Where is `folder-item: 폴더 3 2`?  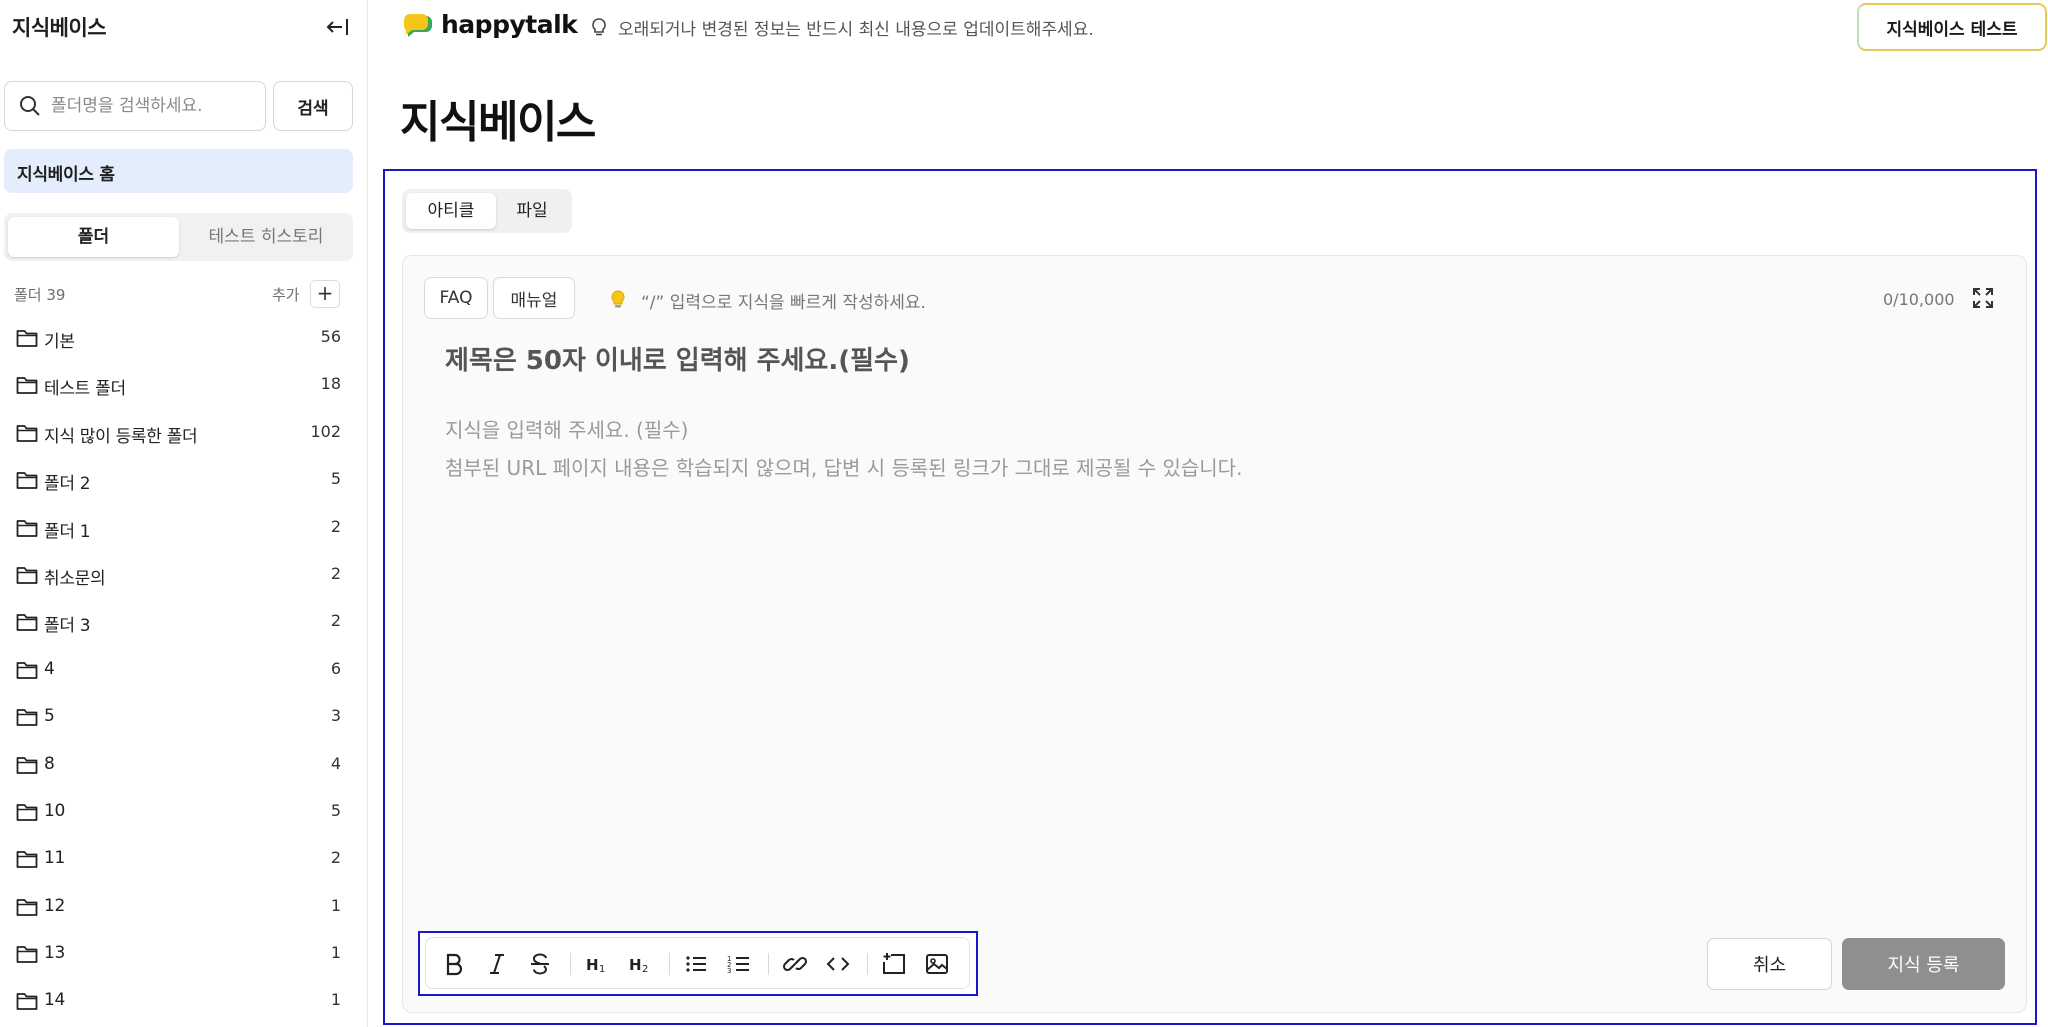
folder-item: 폴더 3 2 is located at coordinates (183, 623).